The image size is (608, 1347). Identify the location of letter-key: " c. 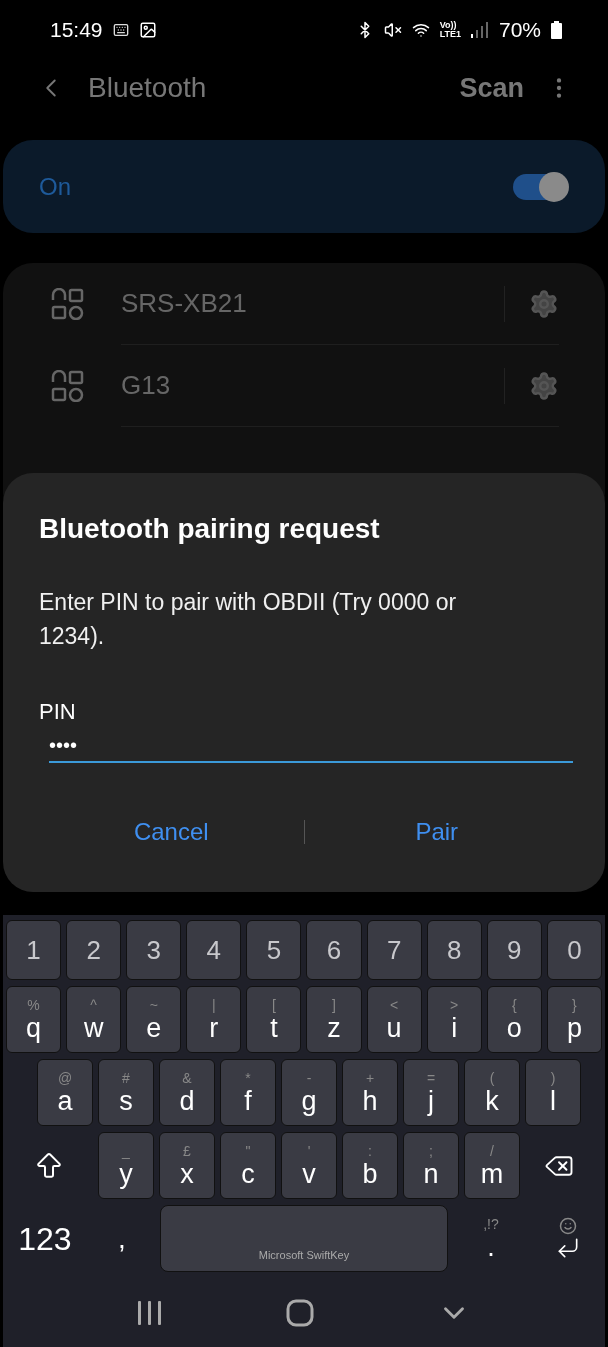
(248, 1165).